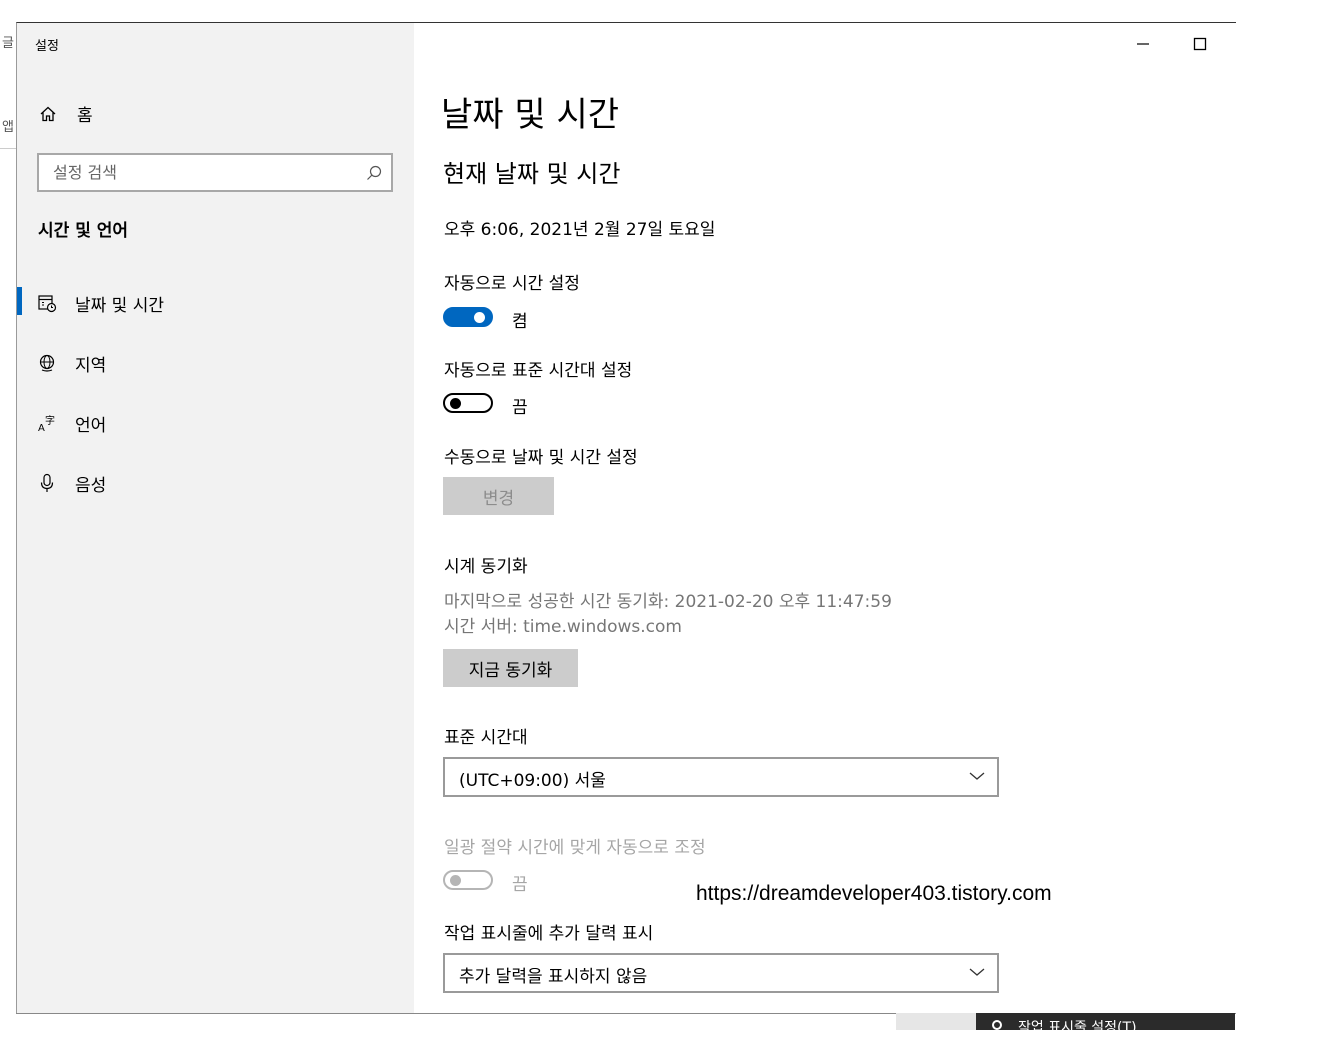 This screenshot has height=1059, width=1339. I want to click on minimize-button, so click(1143, 44).